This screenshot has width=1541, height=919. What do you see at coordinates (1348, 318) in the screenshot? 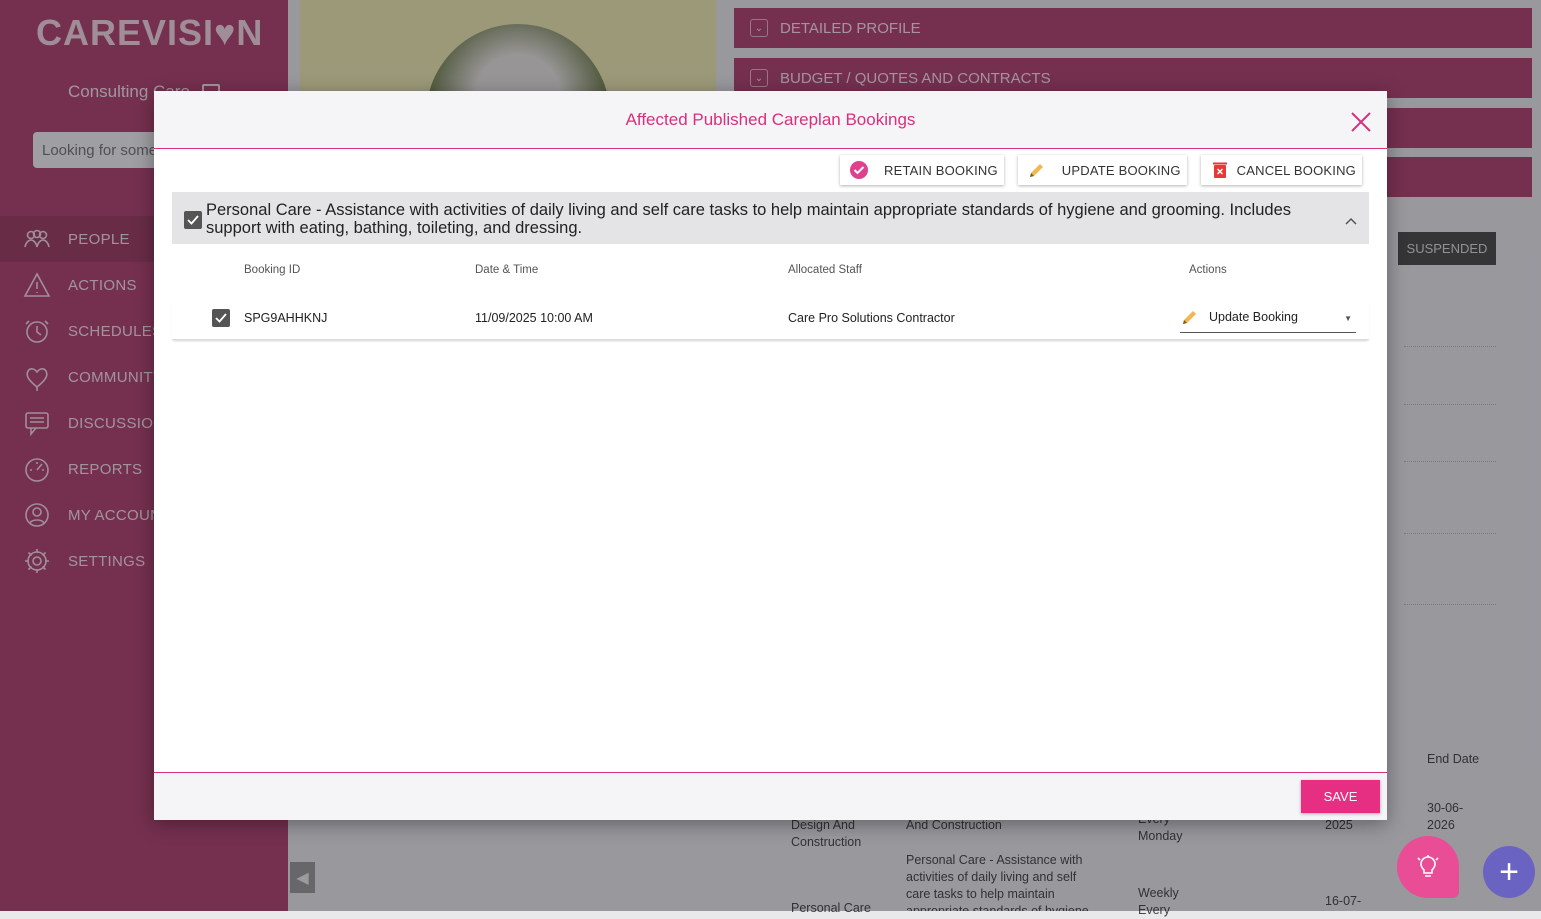
I see `caret-down-icon: ▼` at bounding box center [1348, 318].